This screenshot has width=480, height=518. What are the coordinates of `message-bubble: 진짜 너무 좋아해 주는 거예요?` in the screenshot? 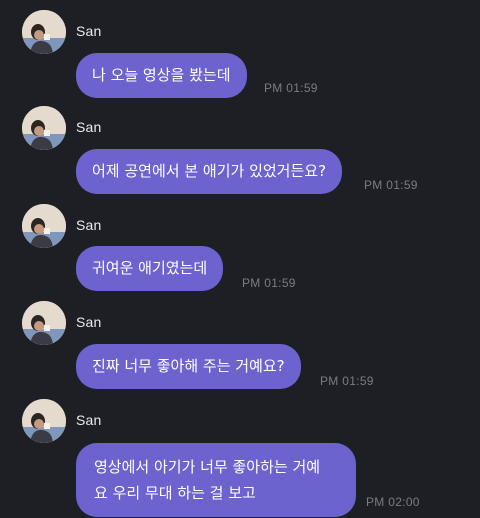 It's located at (188, 366).